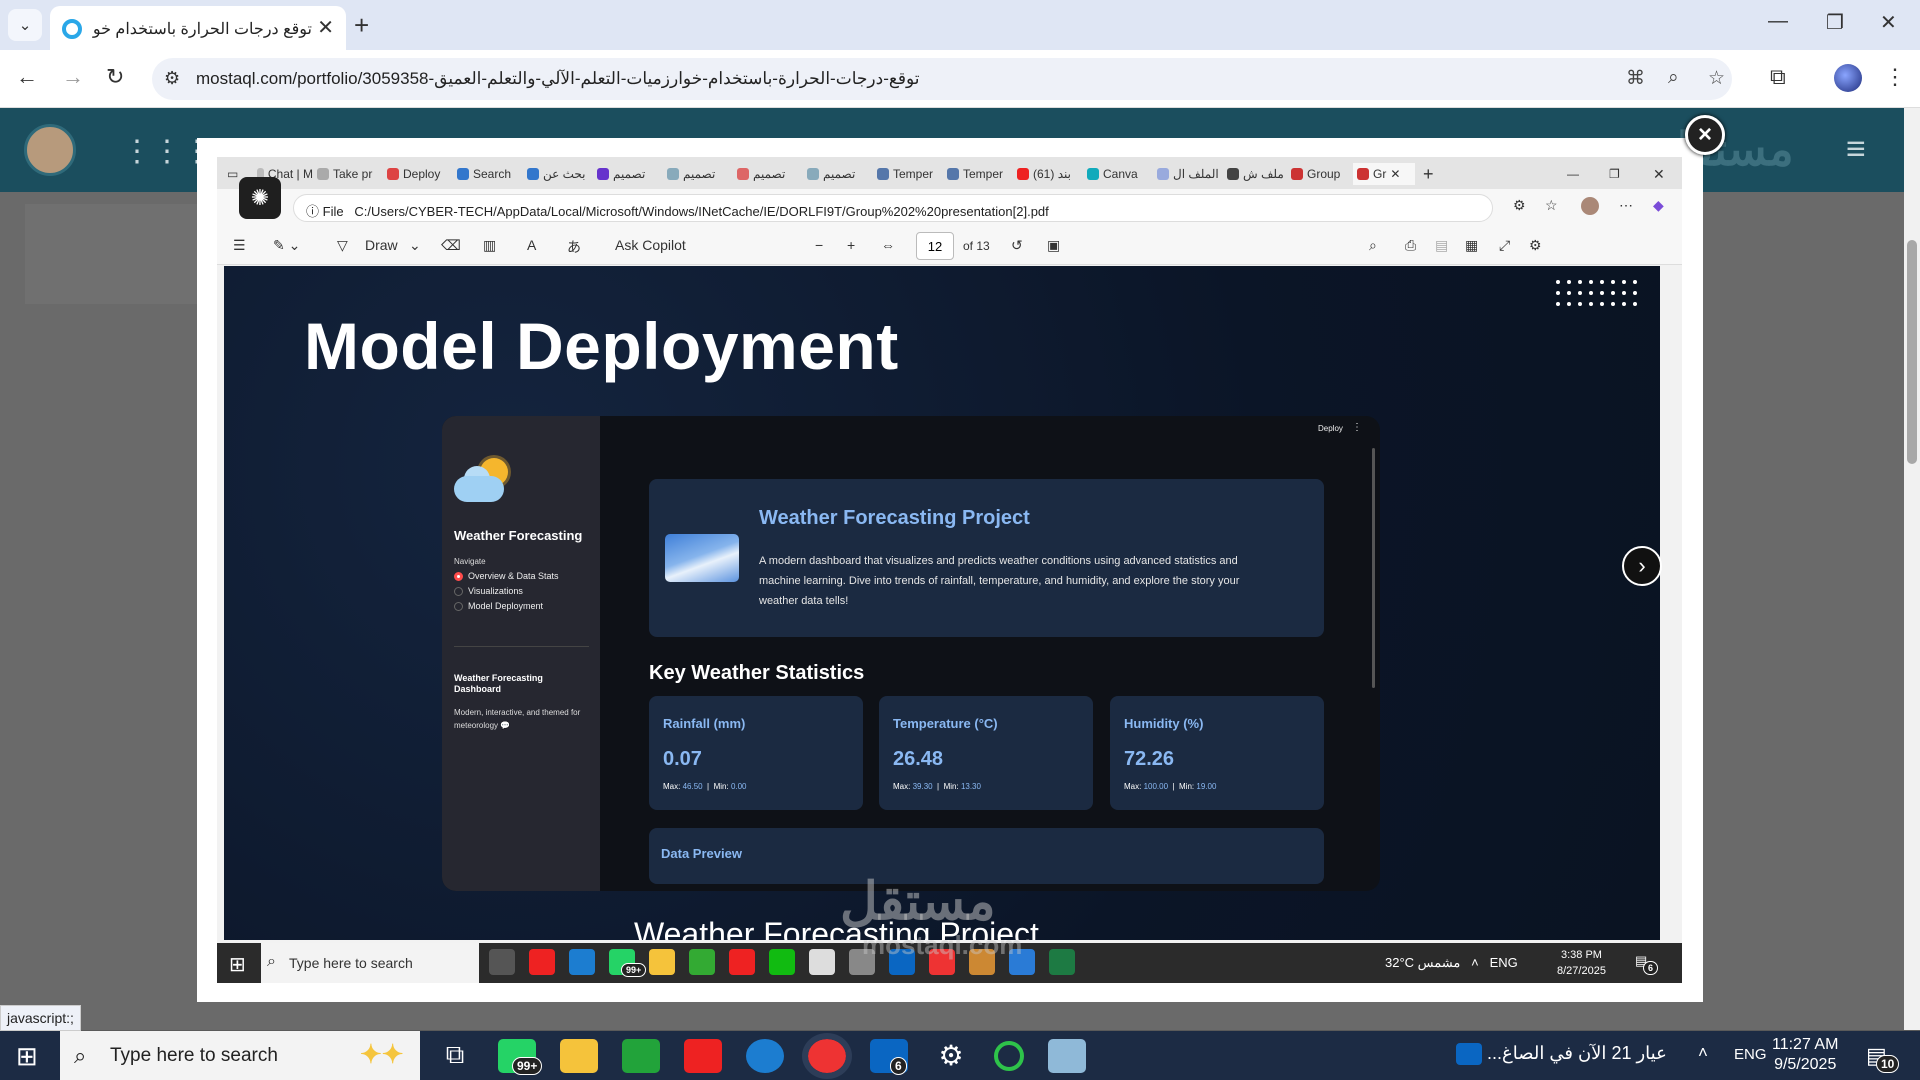  I want to click on ring-app-taskbar-icon, so click(1009, 1056).